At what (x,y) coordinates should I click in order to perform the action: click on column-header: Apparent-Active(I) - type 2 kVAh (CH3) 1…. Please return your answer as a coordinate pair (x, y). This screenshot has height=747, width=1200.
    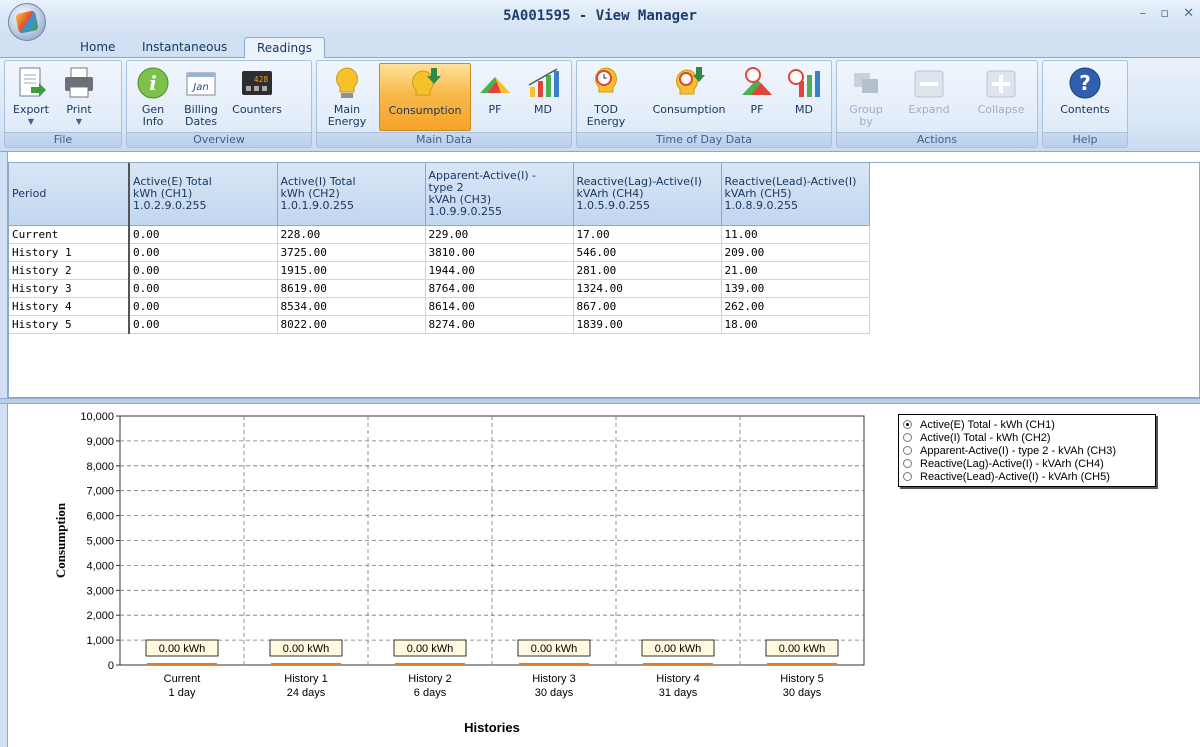
    Looking at the image, I should click on (499, 194).